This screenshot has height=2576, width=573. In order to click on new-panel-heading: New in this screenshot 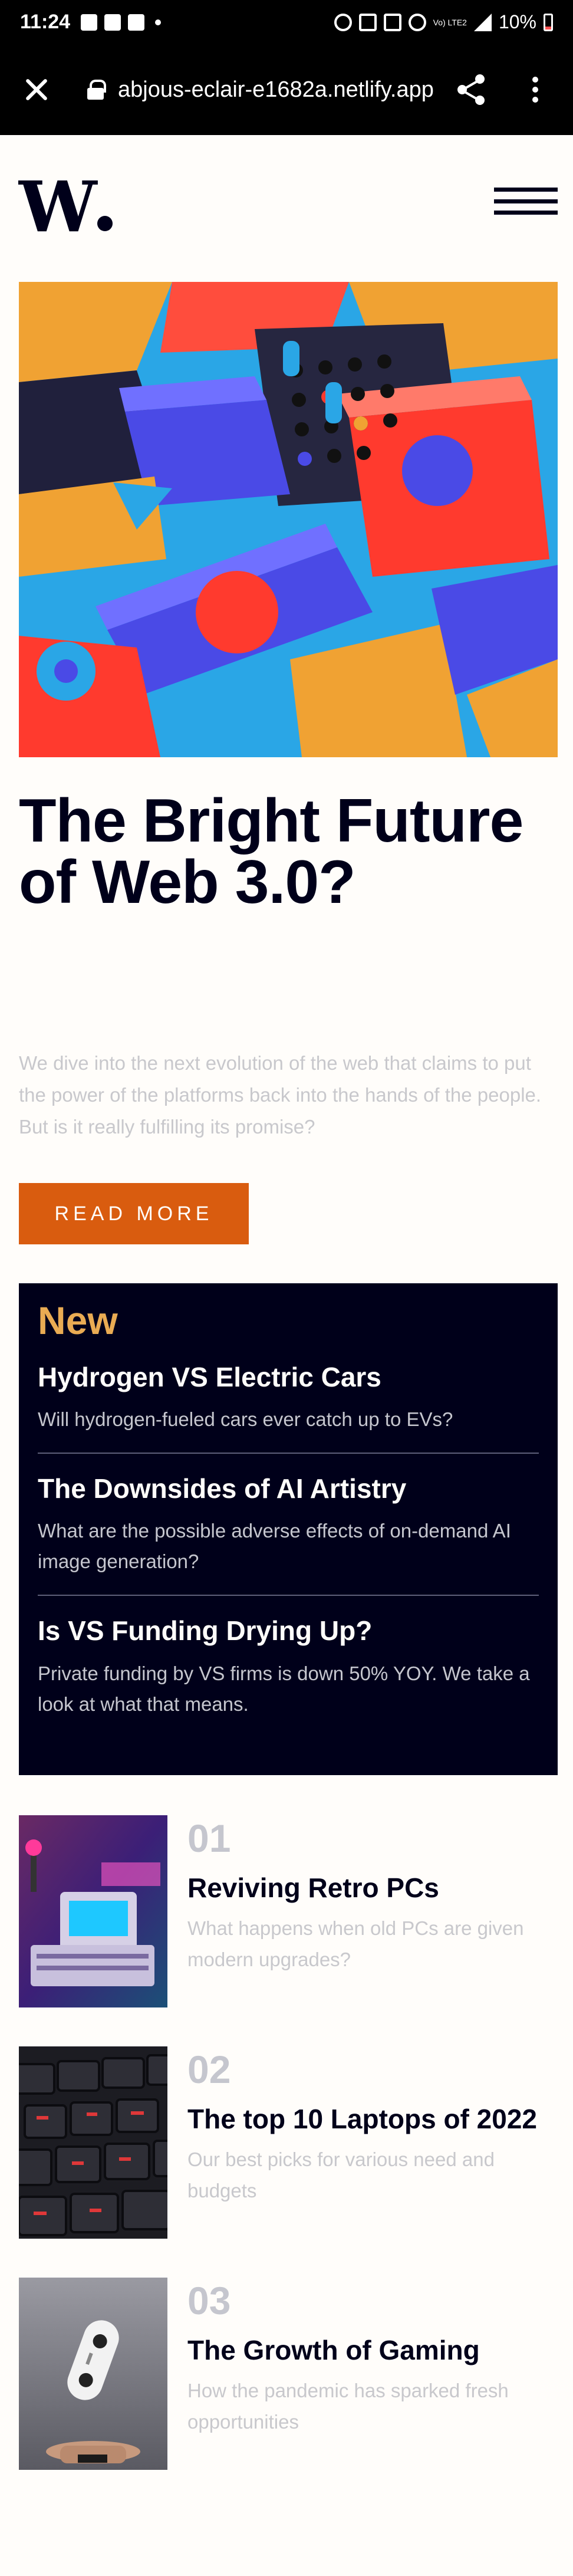, I will do `click(78, 1320)`.